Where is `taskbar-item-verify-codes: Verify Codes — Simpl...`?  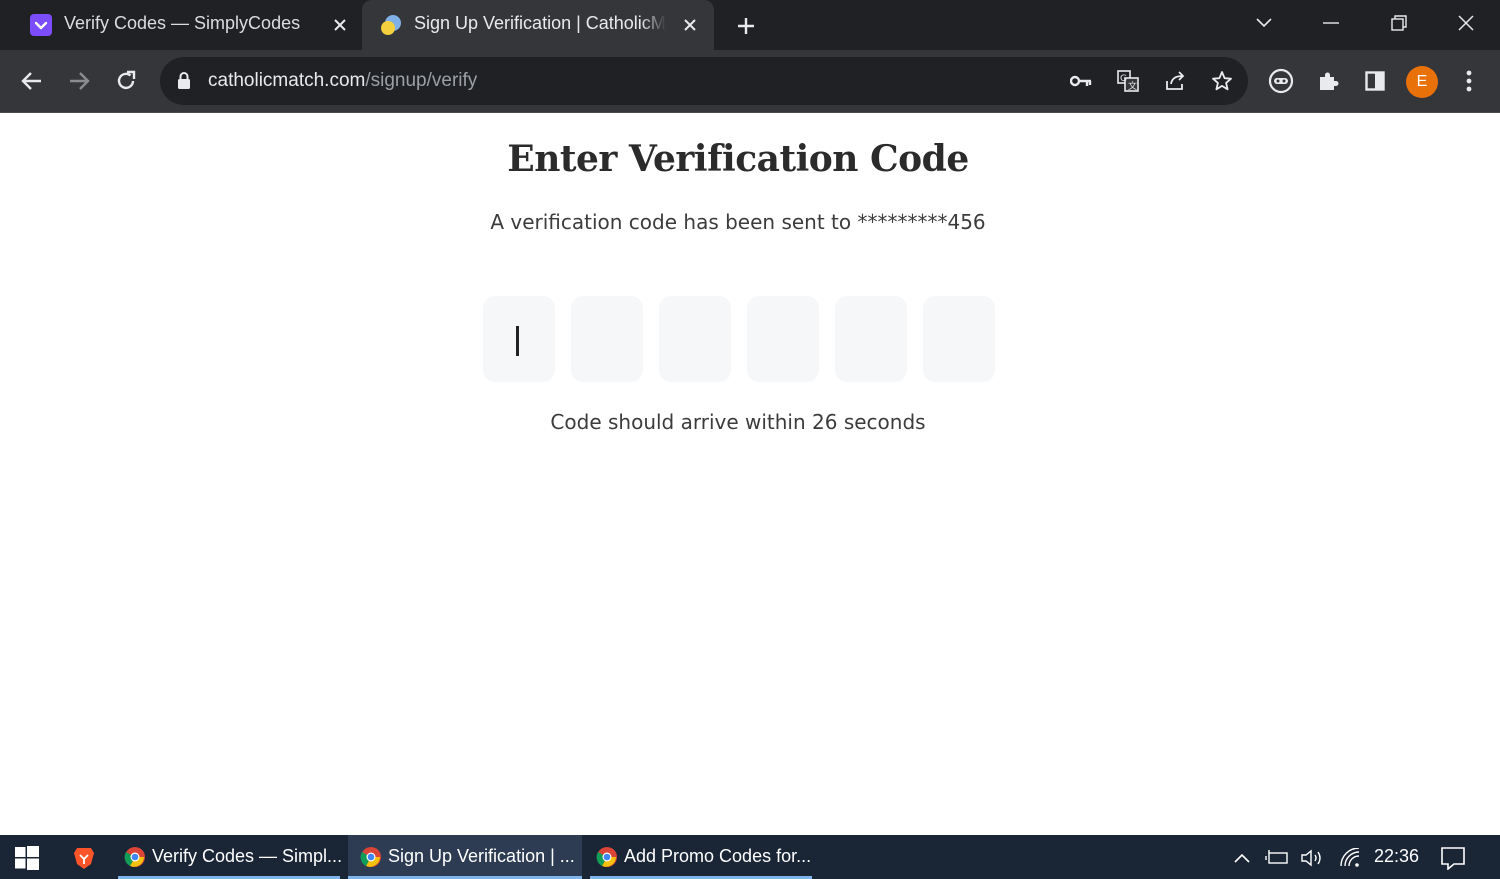
taskbar-item-verify-codes: Verify Codes — Simpl... is located at coordinates (230, 857).